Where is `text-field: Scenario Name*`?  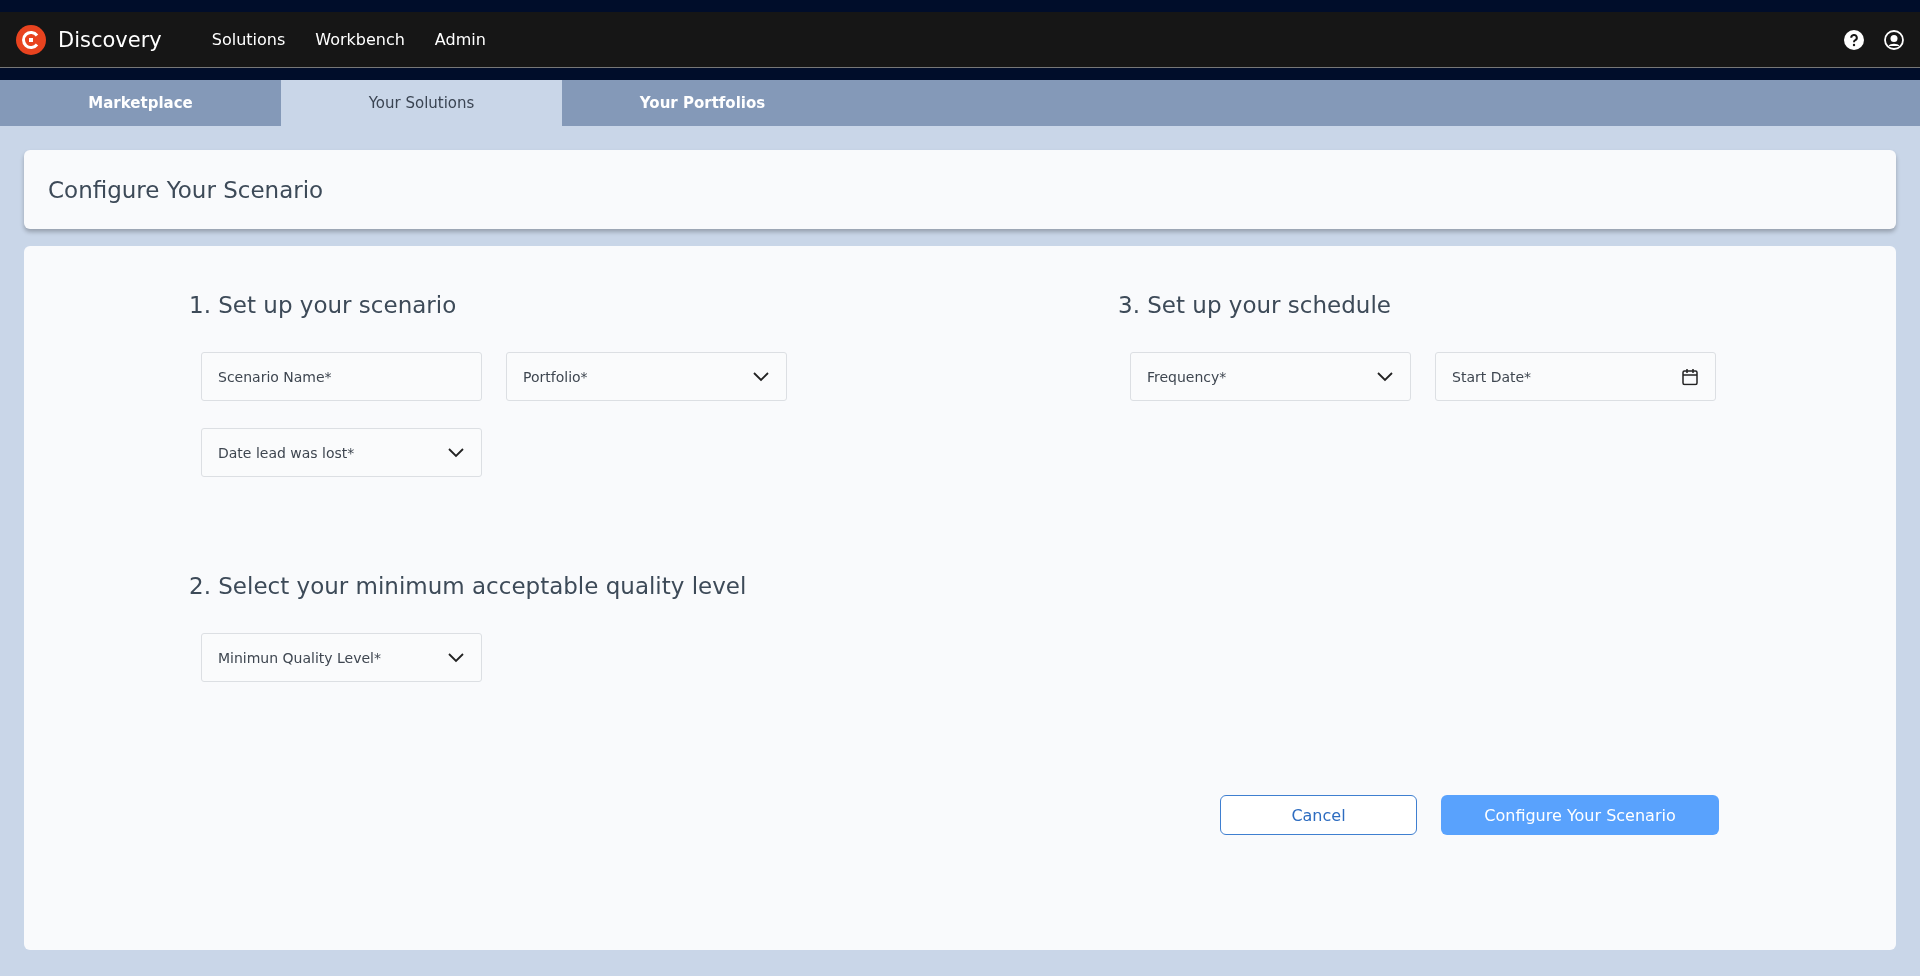 text-field: Scenario Name* is located at coordinates (341, 376).